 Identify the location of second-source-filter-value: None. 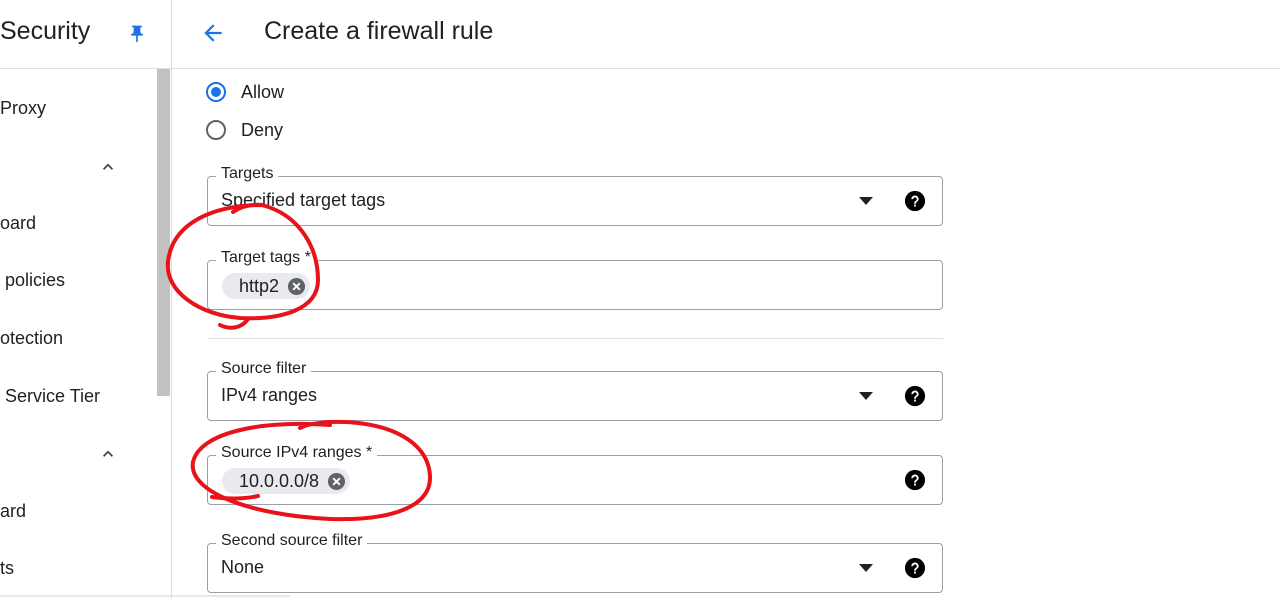
(243, 567).